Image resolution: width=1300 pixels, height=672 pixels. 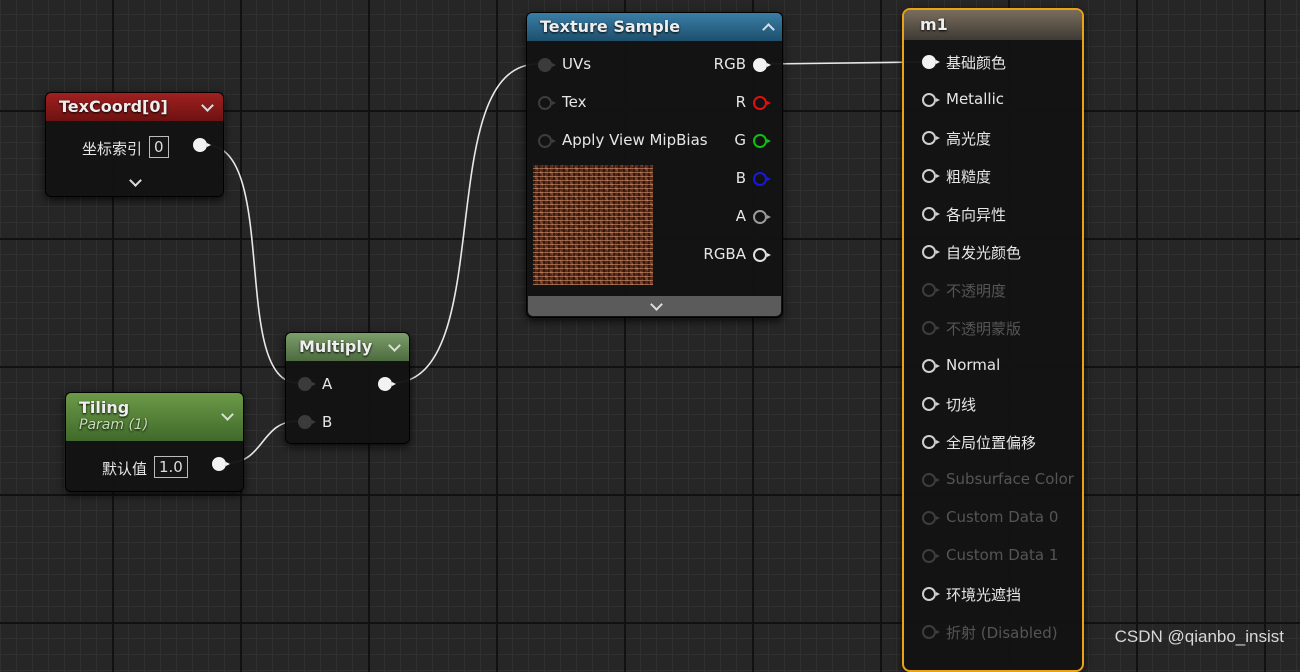 What do you see at coordinates (154, 442) in the screenshot?
I see `tiling-node: Tiling Param (1) 默认值 1.0` at bounding box center [154, 442].